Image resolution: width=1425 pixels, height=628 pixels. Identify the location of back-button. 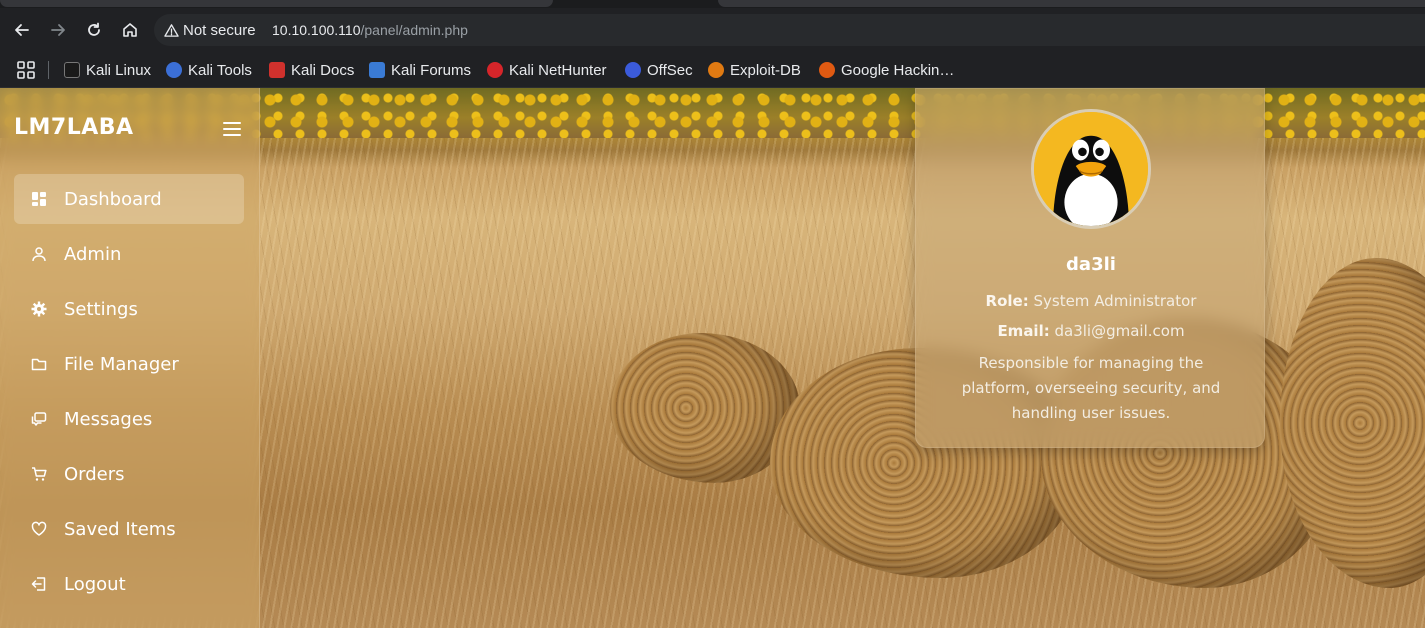
(22, 30).